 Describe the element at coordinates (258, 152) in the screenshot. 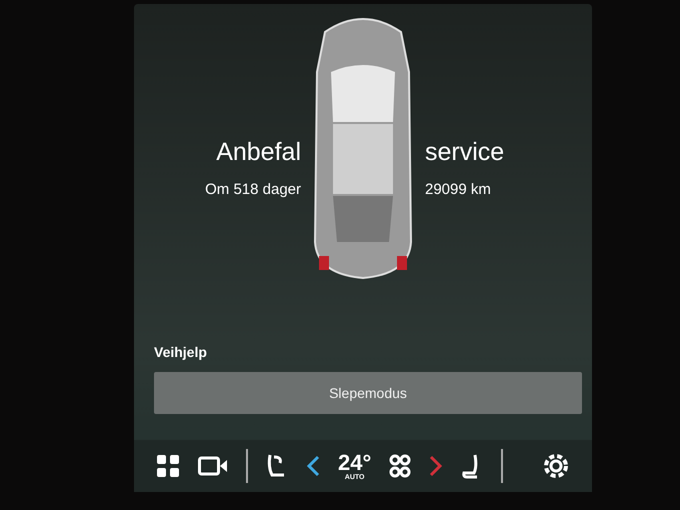

I see `service-title: Anbefal` at that location.